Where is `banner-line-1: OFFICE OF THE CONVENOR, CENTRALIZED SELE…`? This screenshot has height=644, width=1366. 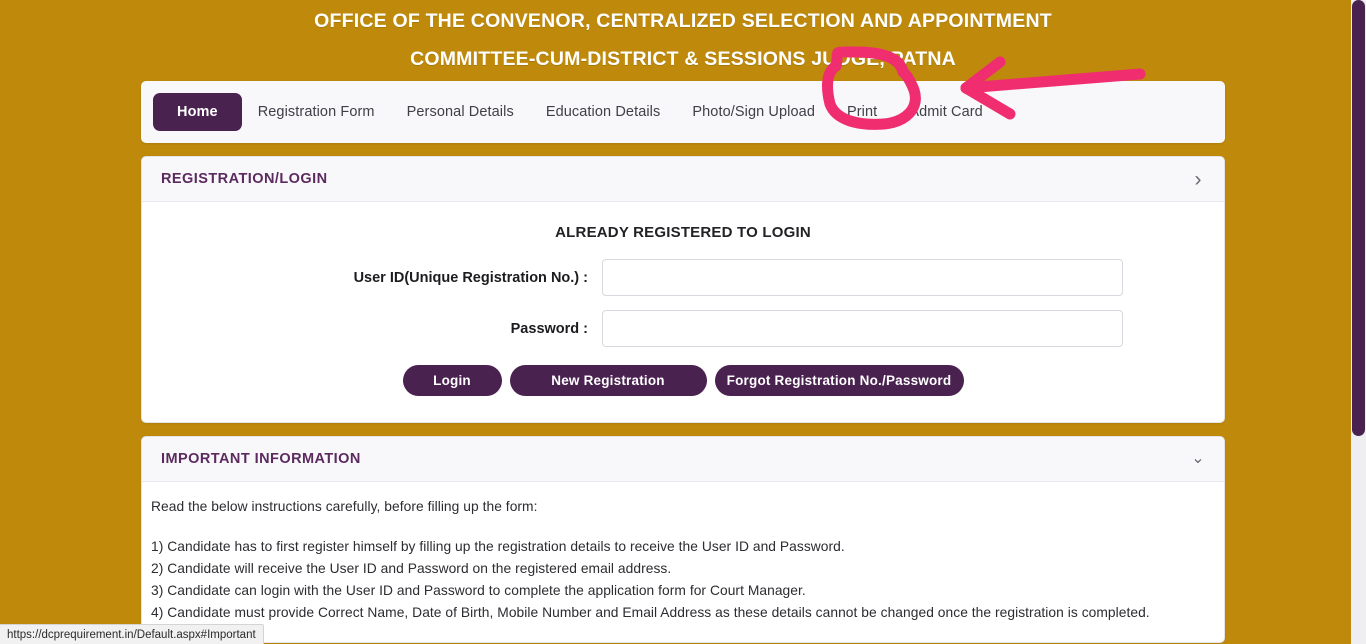 banner-line-1: OFFICE OF THE CONVENOR, CENTRALIZED SELE… is located at coordinates (683, 21).